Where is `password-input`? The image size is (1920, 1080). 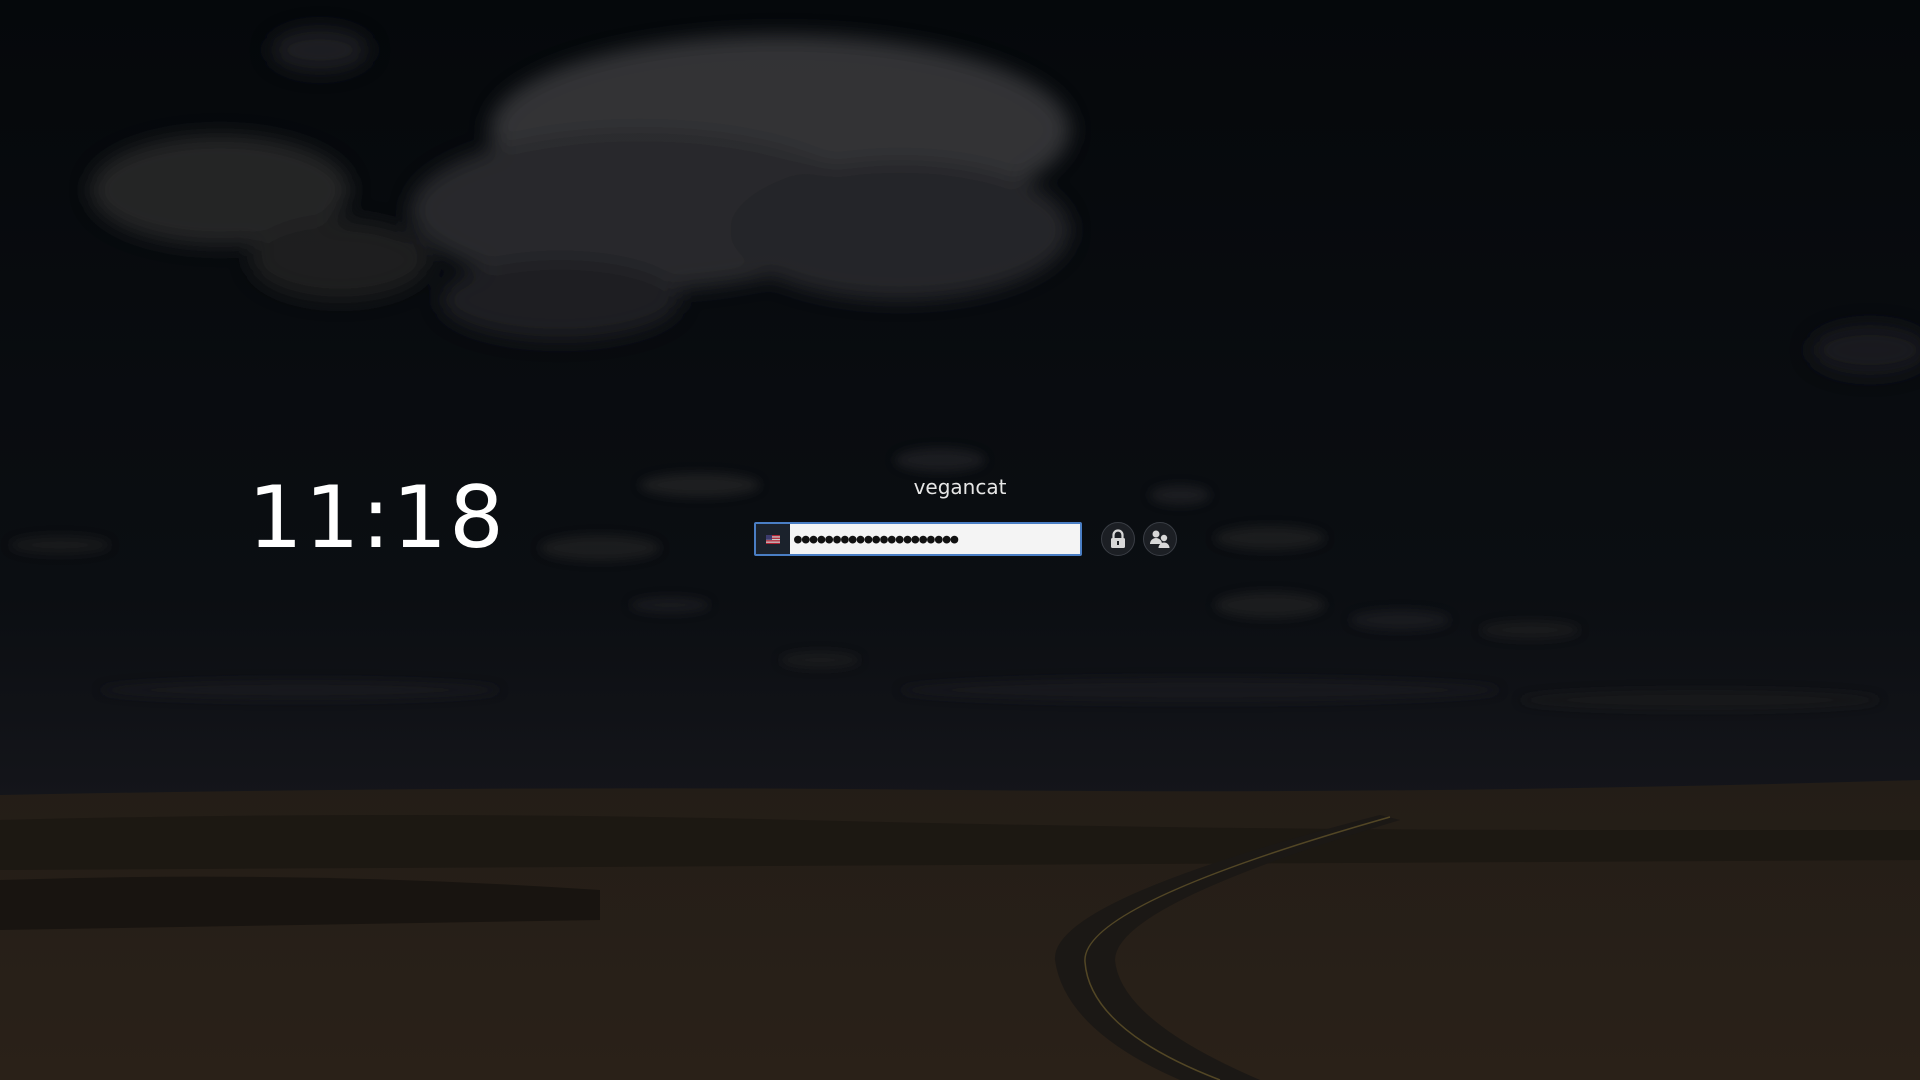 password-input is located at coordinates (935, 539).